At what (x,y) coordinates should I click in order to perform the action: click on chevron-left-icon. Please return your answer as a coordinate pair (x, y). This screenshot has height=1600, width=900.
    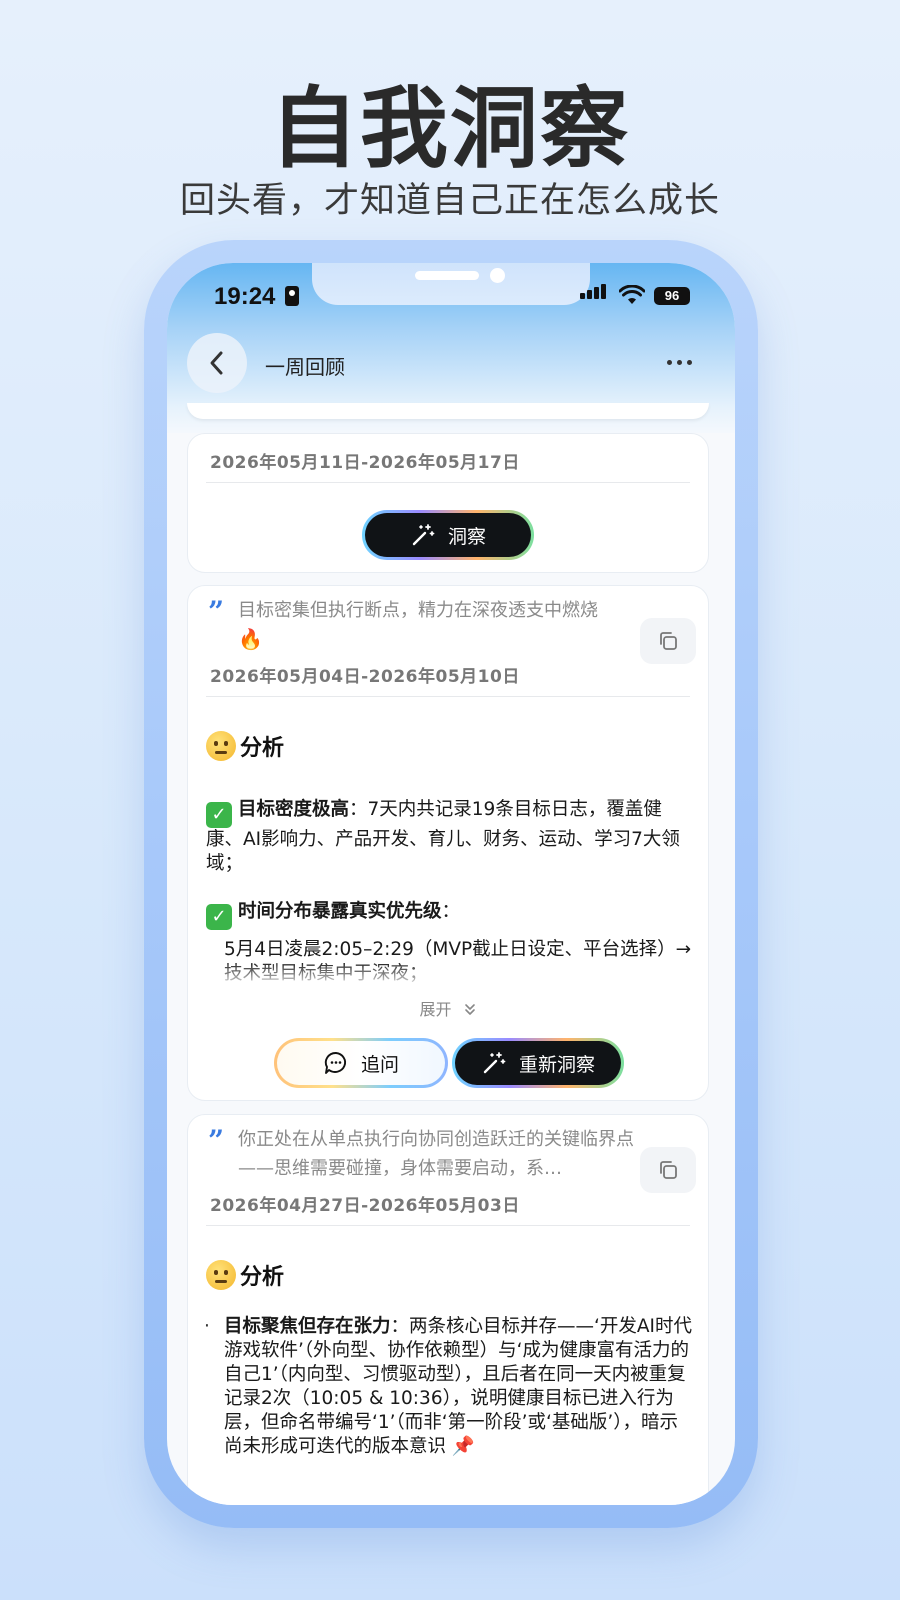
    Looking at the image, I should click on (216, 363).